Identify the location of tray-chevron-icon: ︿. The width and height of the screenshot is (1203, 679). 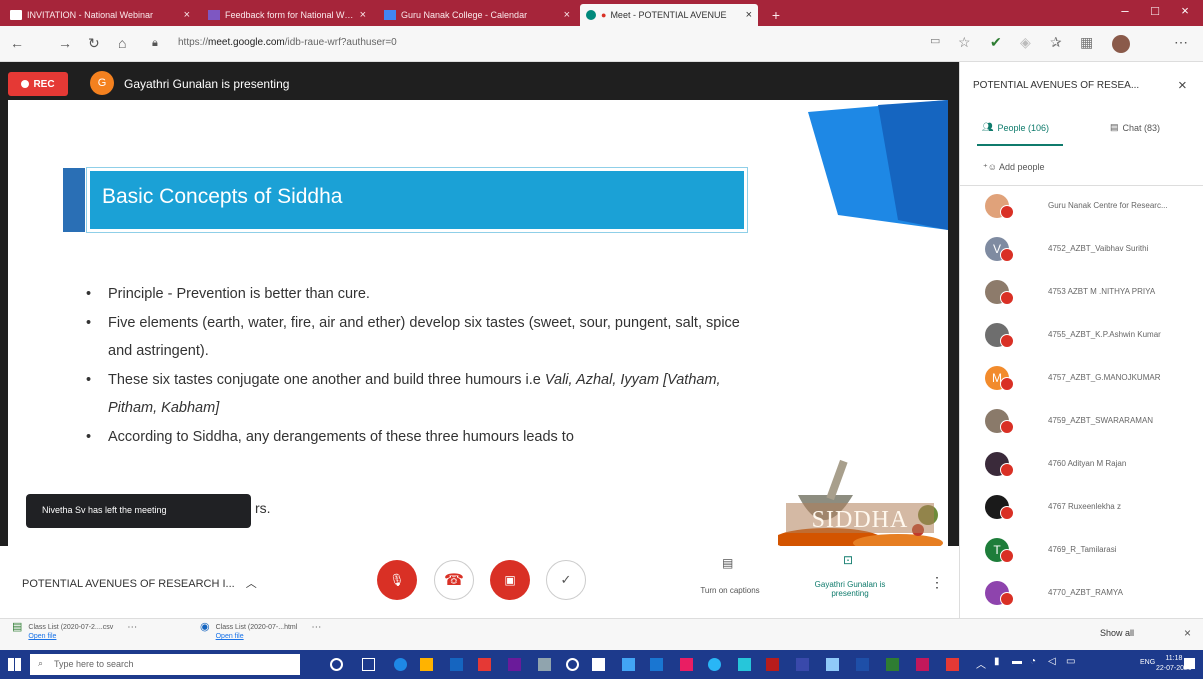
(982, 663).